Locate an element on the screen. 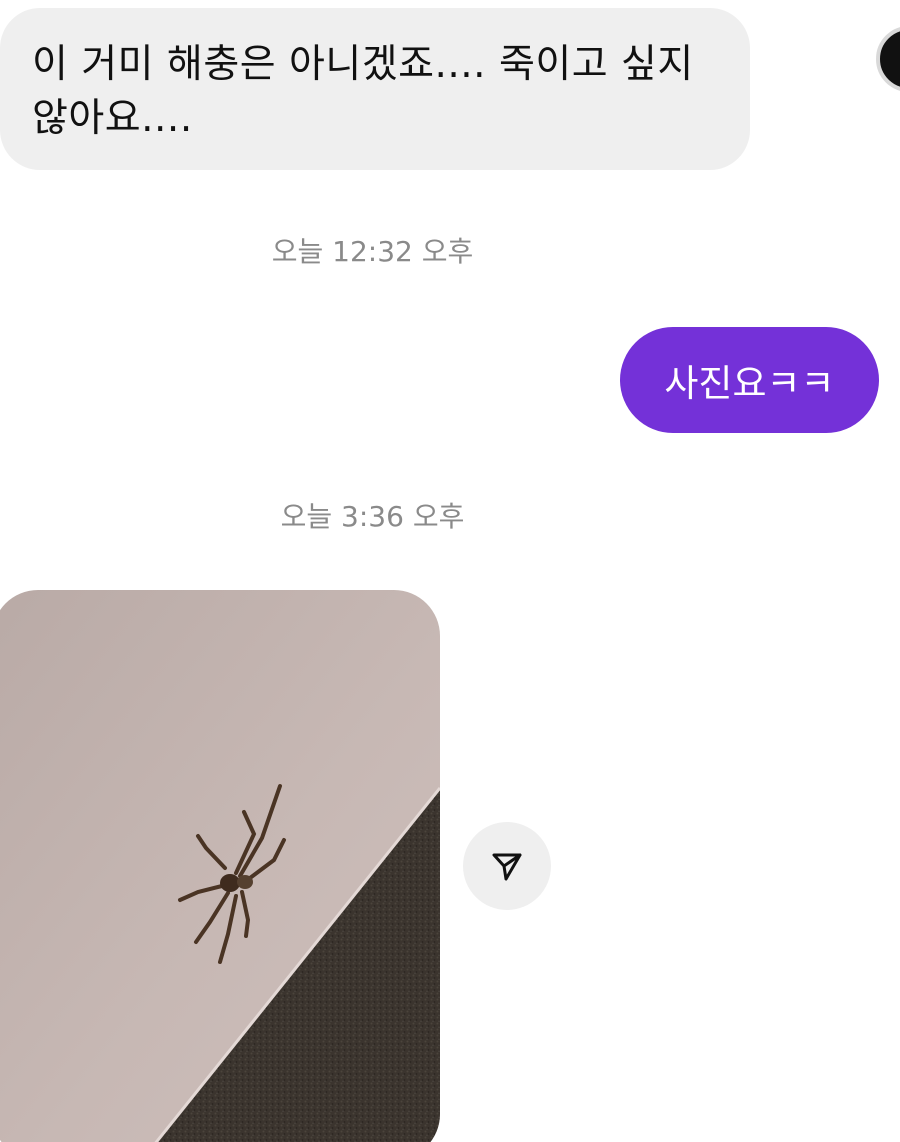 Image resolution: width=900 pixels, height=1142 pixels. avatar is located at coordinates (888, 59).